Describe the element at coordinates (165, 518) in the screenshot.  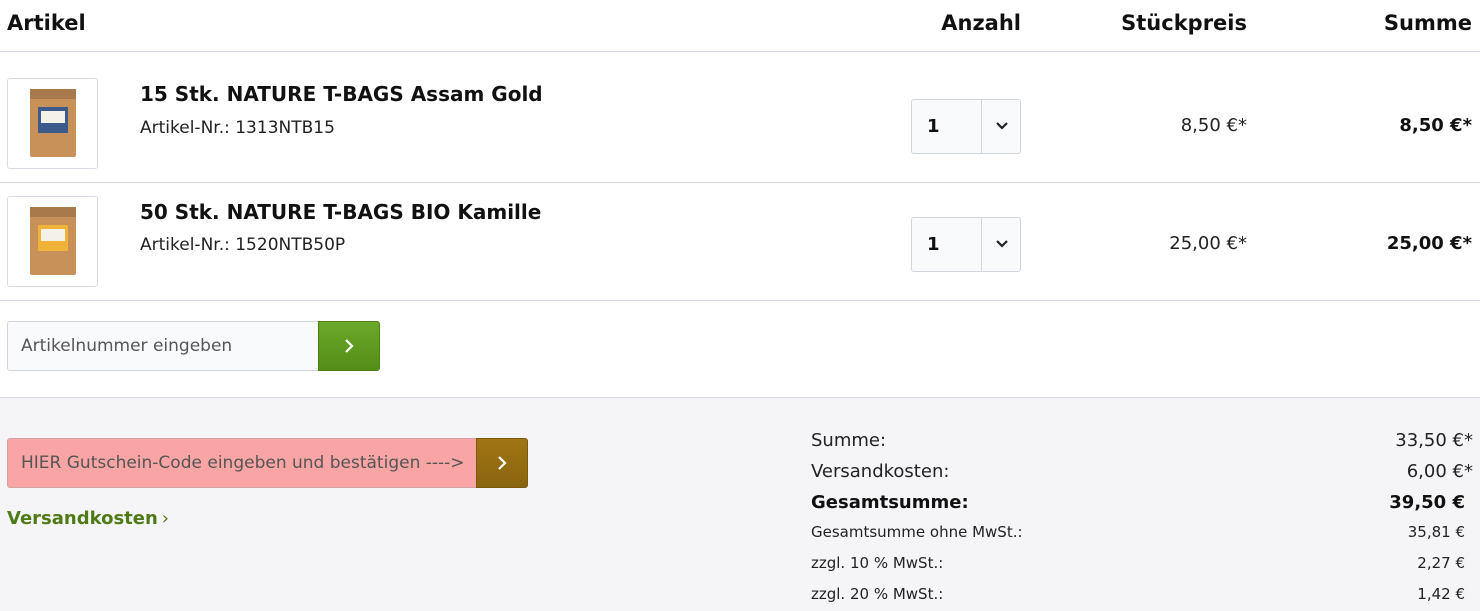
I see `chevron-right-icon: ›` at that location.